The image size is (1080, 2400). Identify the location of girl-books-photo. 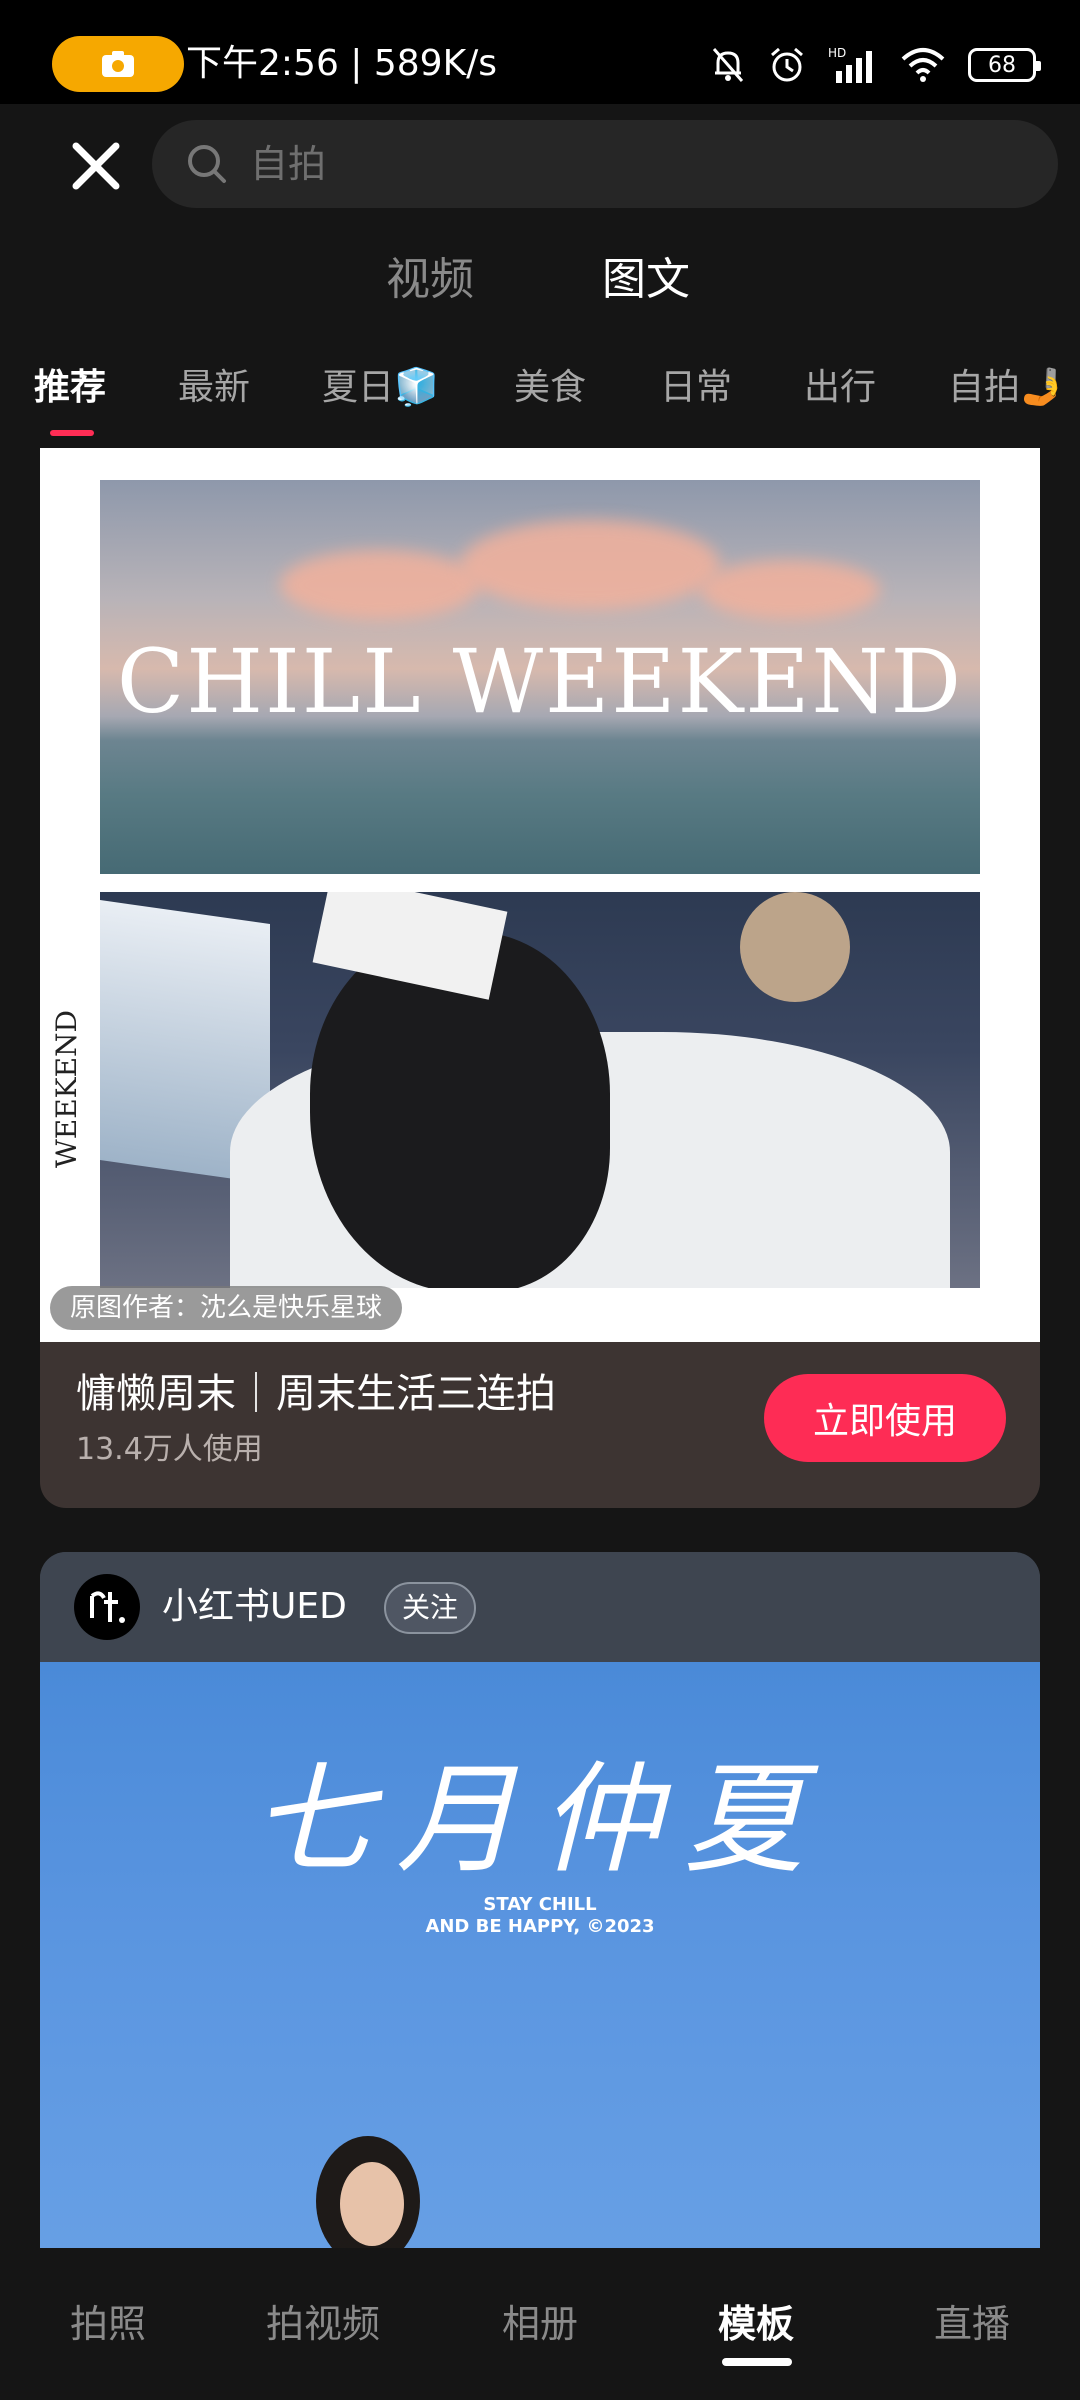
(540, 1090).